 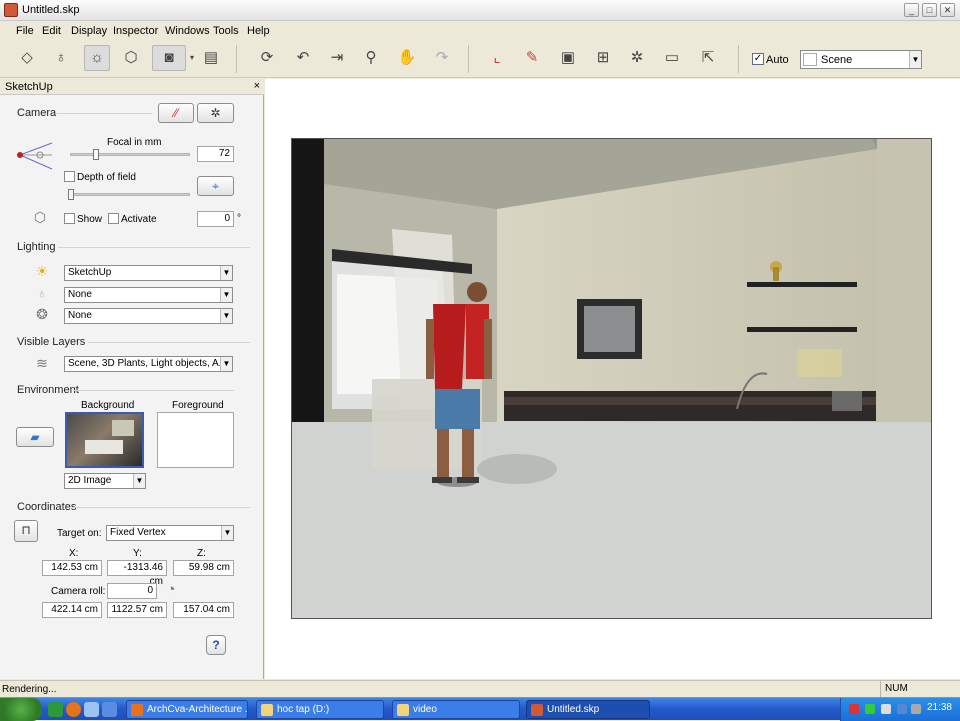 I want to click on system-tray: 21:38, so click(x=900, y=709).